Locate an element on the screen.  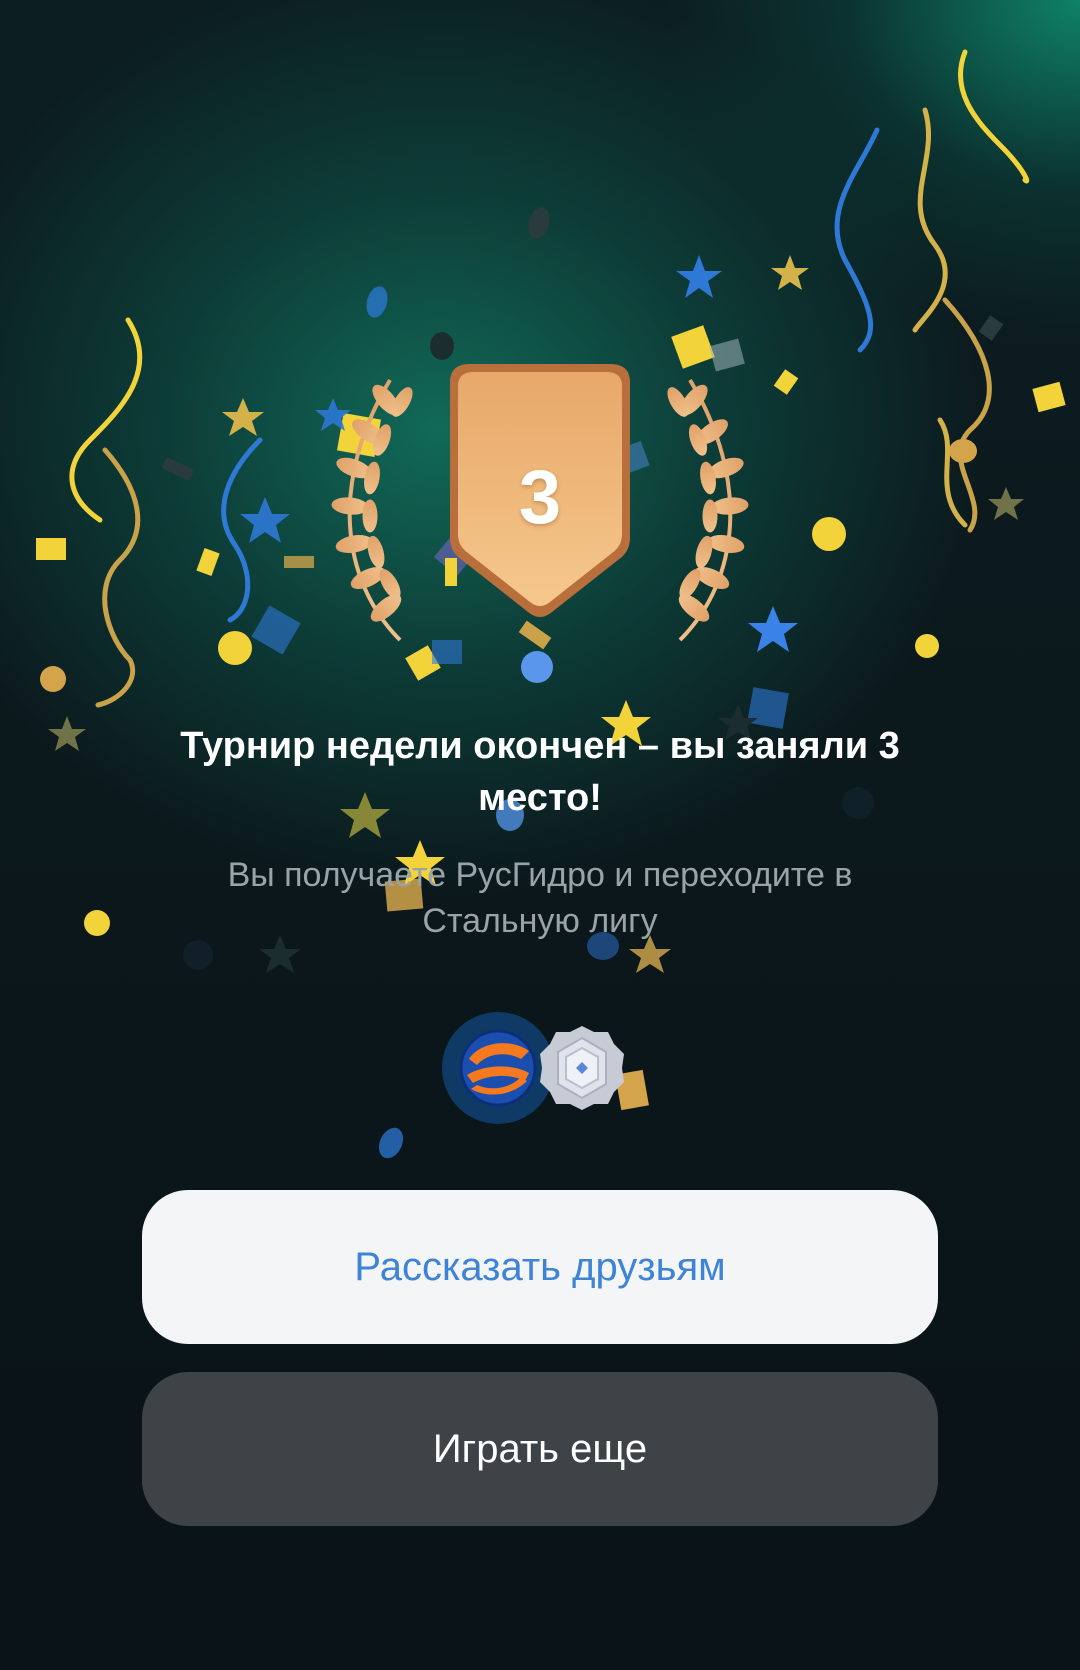
play-again-button: Играть еще is located at coordinates (540, 1449).